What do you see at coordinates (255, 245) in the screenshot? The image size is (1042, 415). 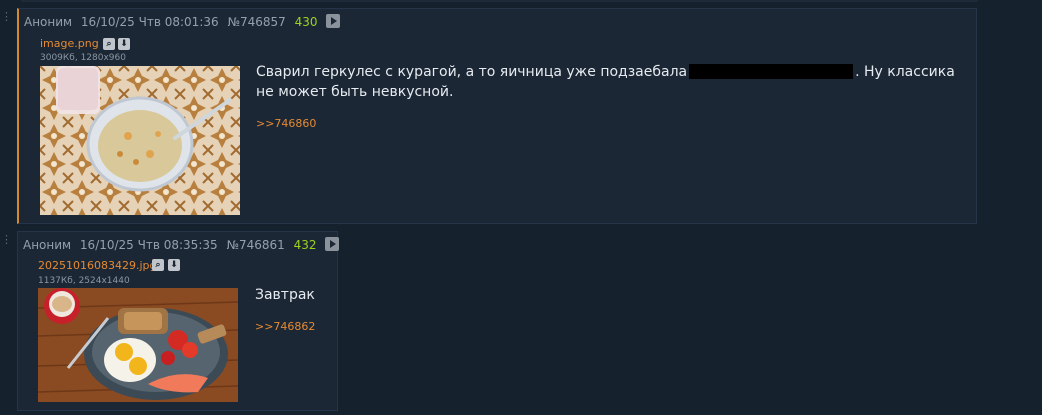 I see `post-id: №746861` at bounding box center [255, 245].